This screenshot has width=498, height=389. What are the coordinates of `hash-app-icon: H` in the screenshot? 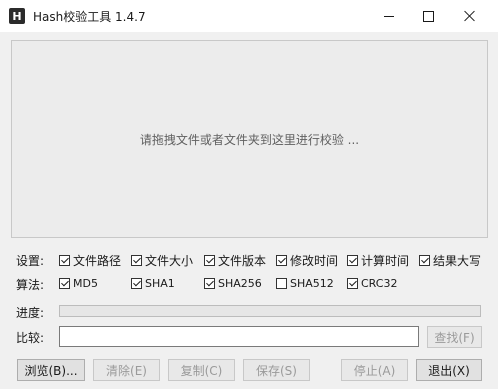 It's located at (17, 16).